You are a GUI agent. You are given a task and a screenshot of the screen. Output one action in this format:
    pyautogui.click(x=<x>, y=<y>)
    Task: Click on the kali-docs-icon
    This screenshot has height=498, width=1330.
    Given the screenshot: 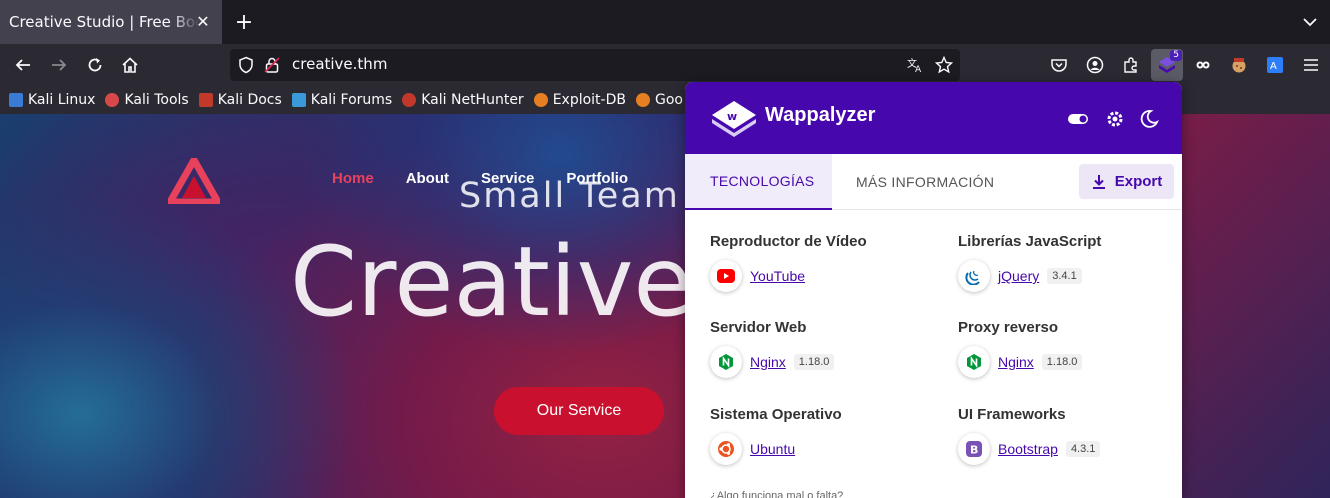 What is the action you would take?
    pyautogui.click(x=205, y=100)
    